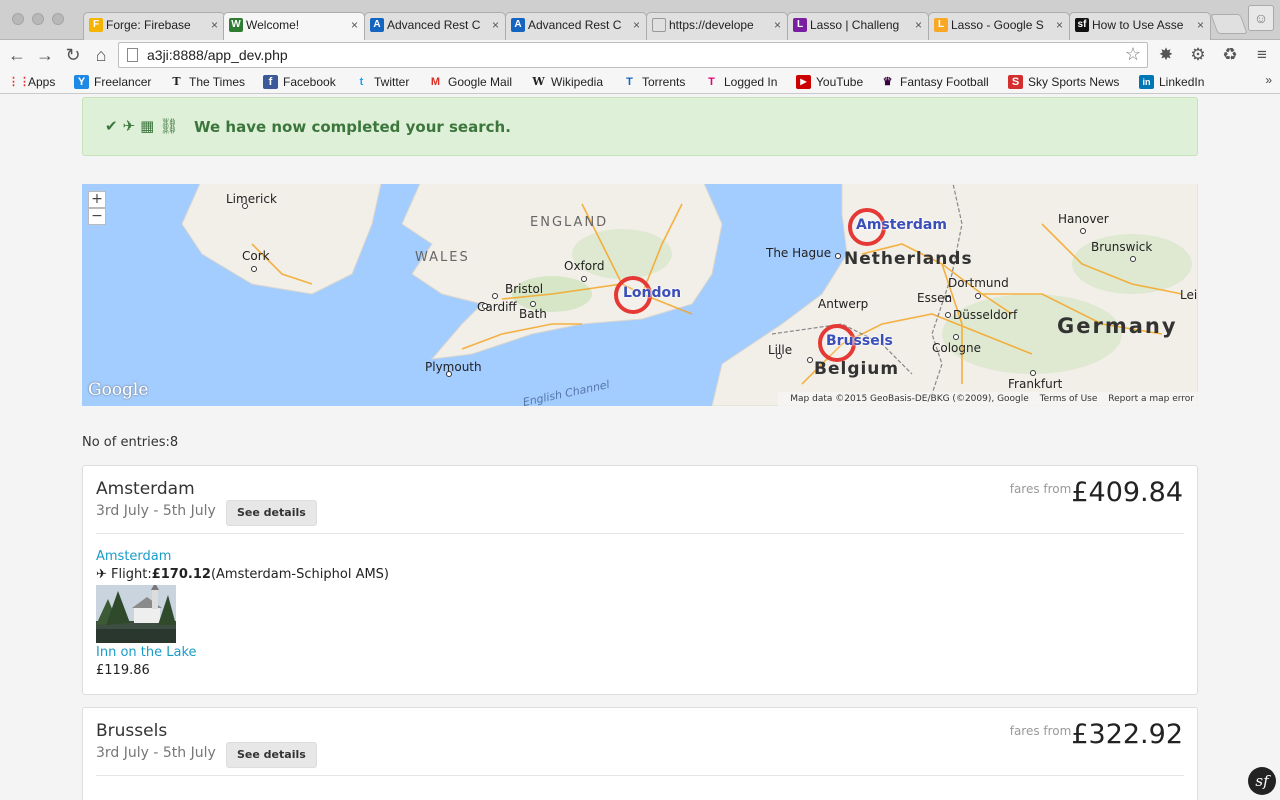 The width and height of the screenshot is (1280, 800). I want to click on bookmark-youtube: ▶ YouTube, so click(829, 82).